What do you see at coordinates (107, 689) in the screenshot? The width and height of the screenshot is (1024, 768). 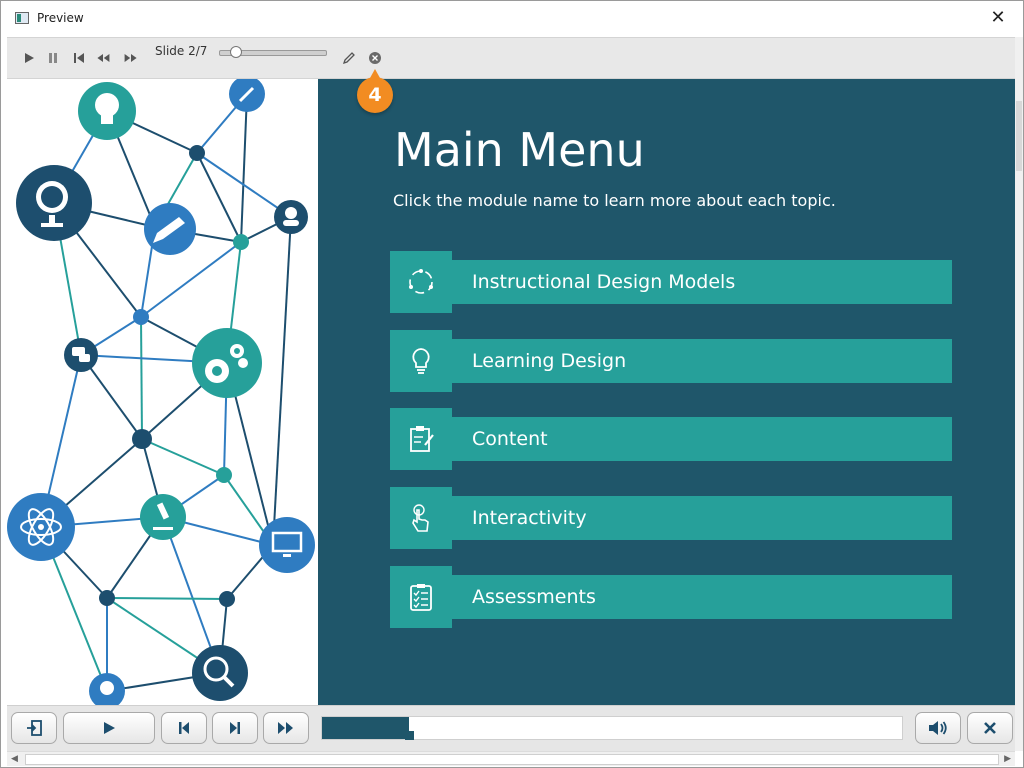 I see `avatar-node-icon` at bounding box center [107, 689].